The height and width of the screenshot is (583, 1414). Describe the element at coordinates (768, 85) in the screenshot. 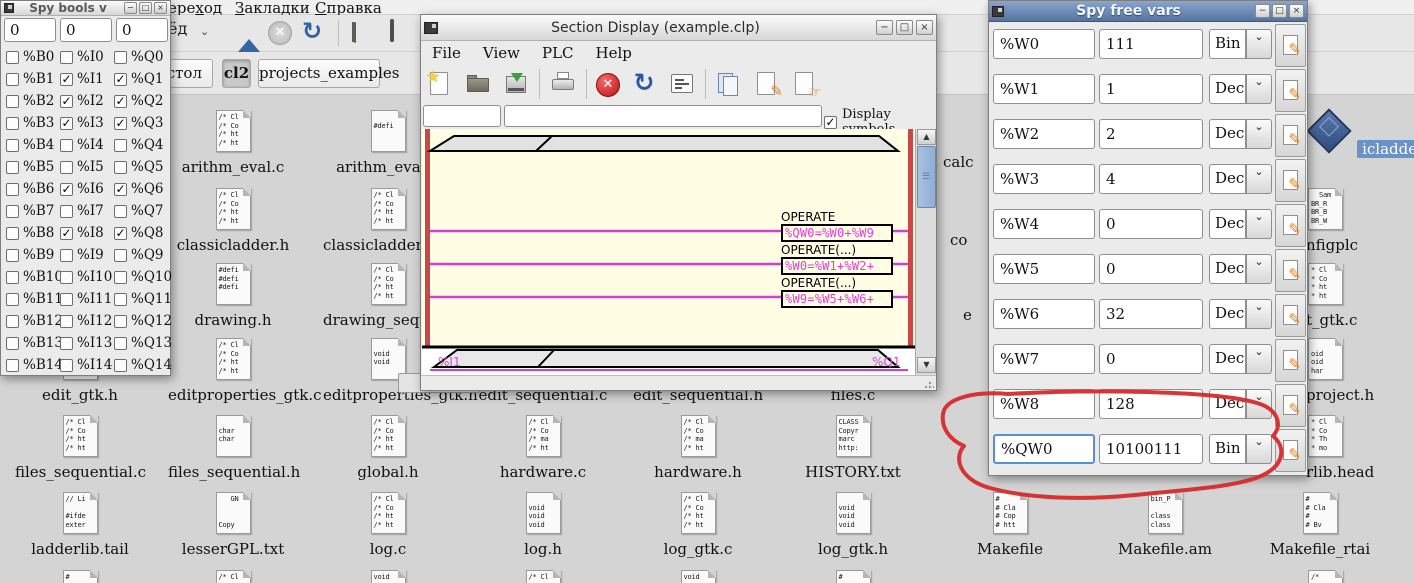

I see `edit-button: ✎` at that location.